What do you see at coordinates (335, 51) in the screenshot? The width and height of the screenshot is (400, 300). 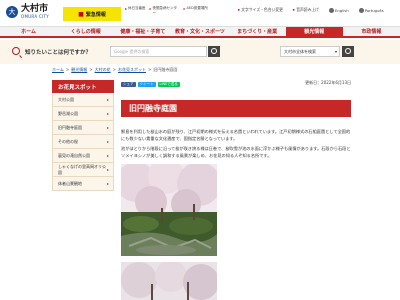 I see `chevron-down-icon: ▾` at bounding box center [335, 51].